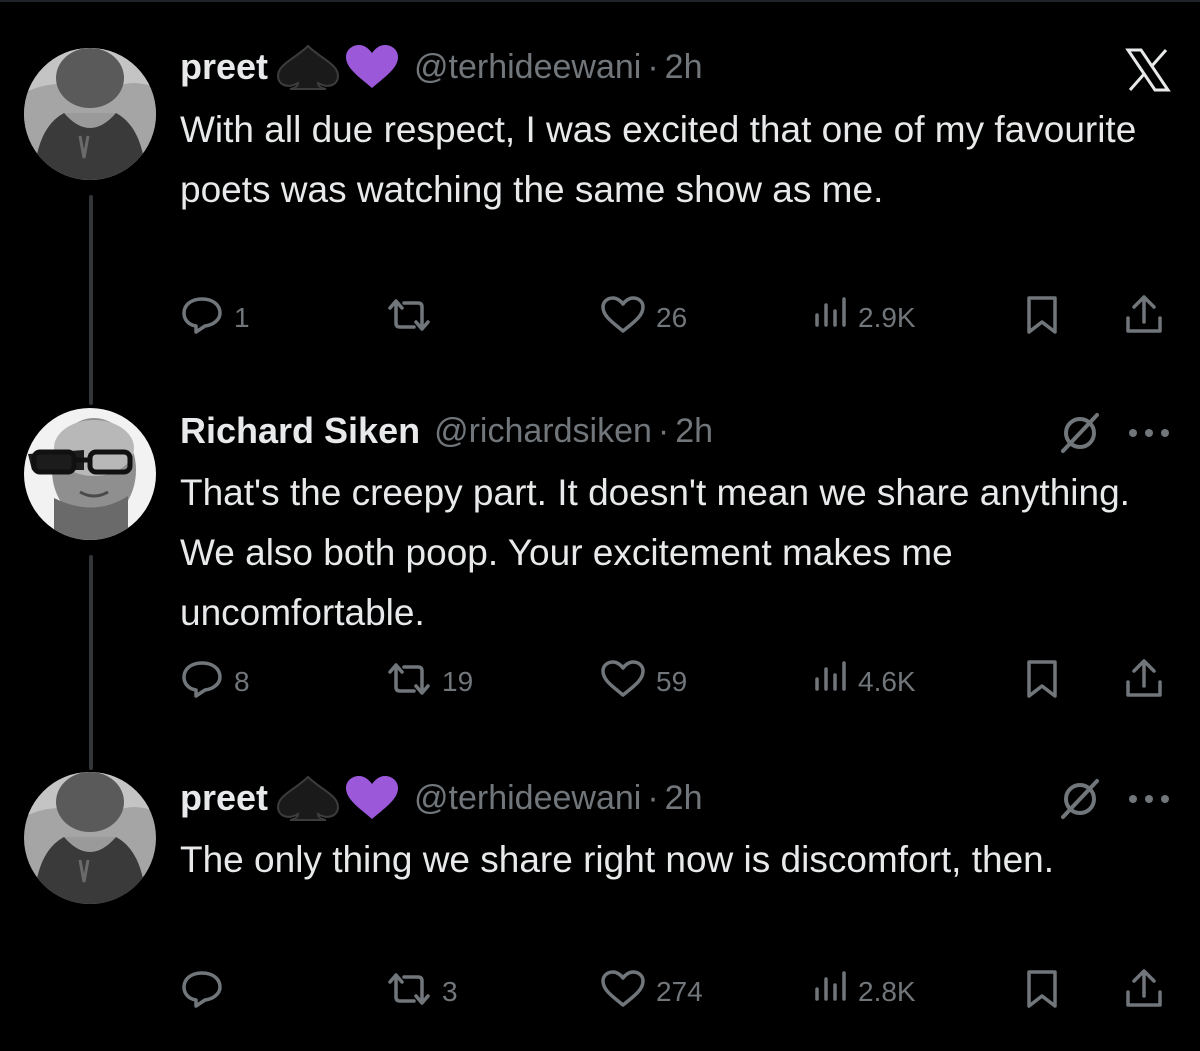 This screenshot has height=1051, width=1200. I want to click on repost-button: 3, so click(422, 992).